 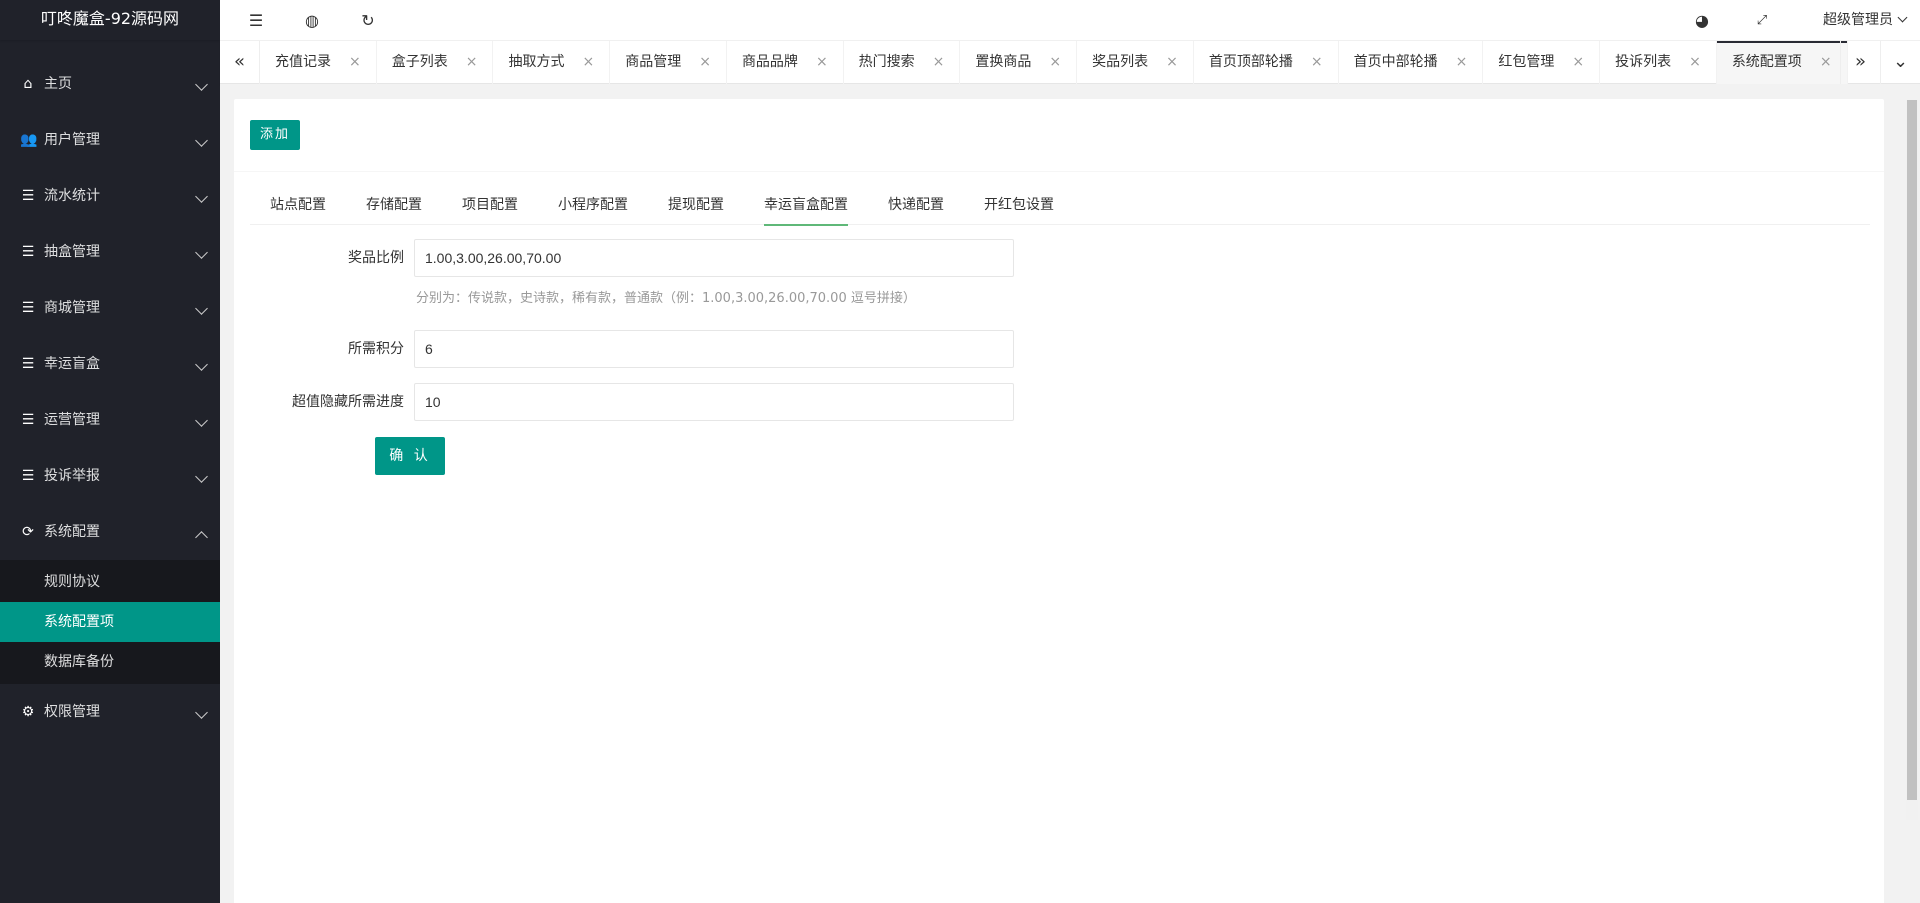 What do you see at coordinates (201, 537) in the screenshot?
I see `chevron-up-icon` at bounding box center [201, 537].